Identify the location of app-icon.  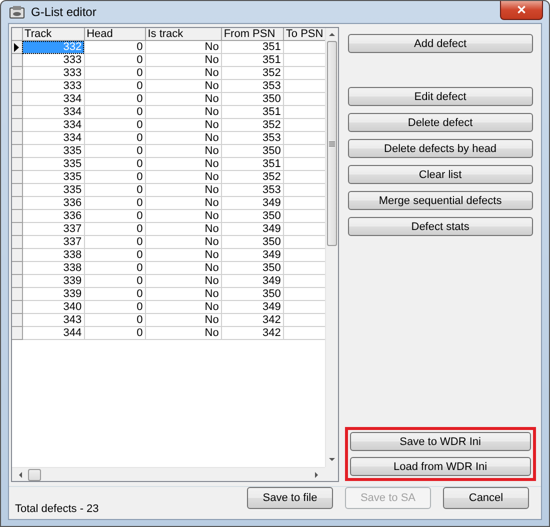
(17, 12).